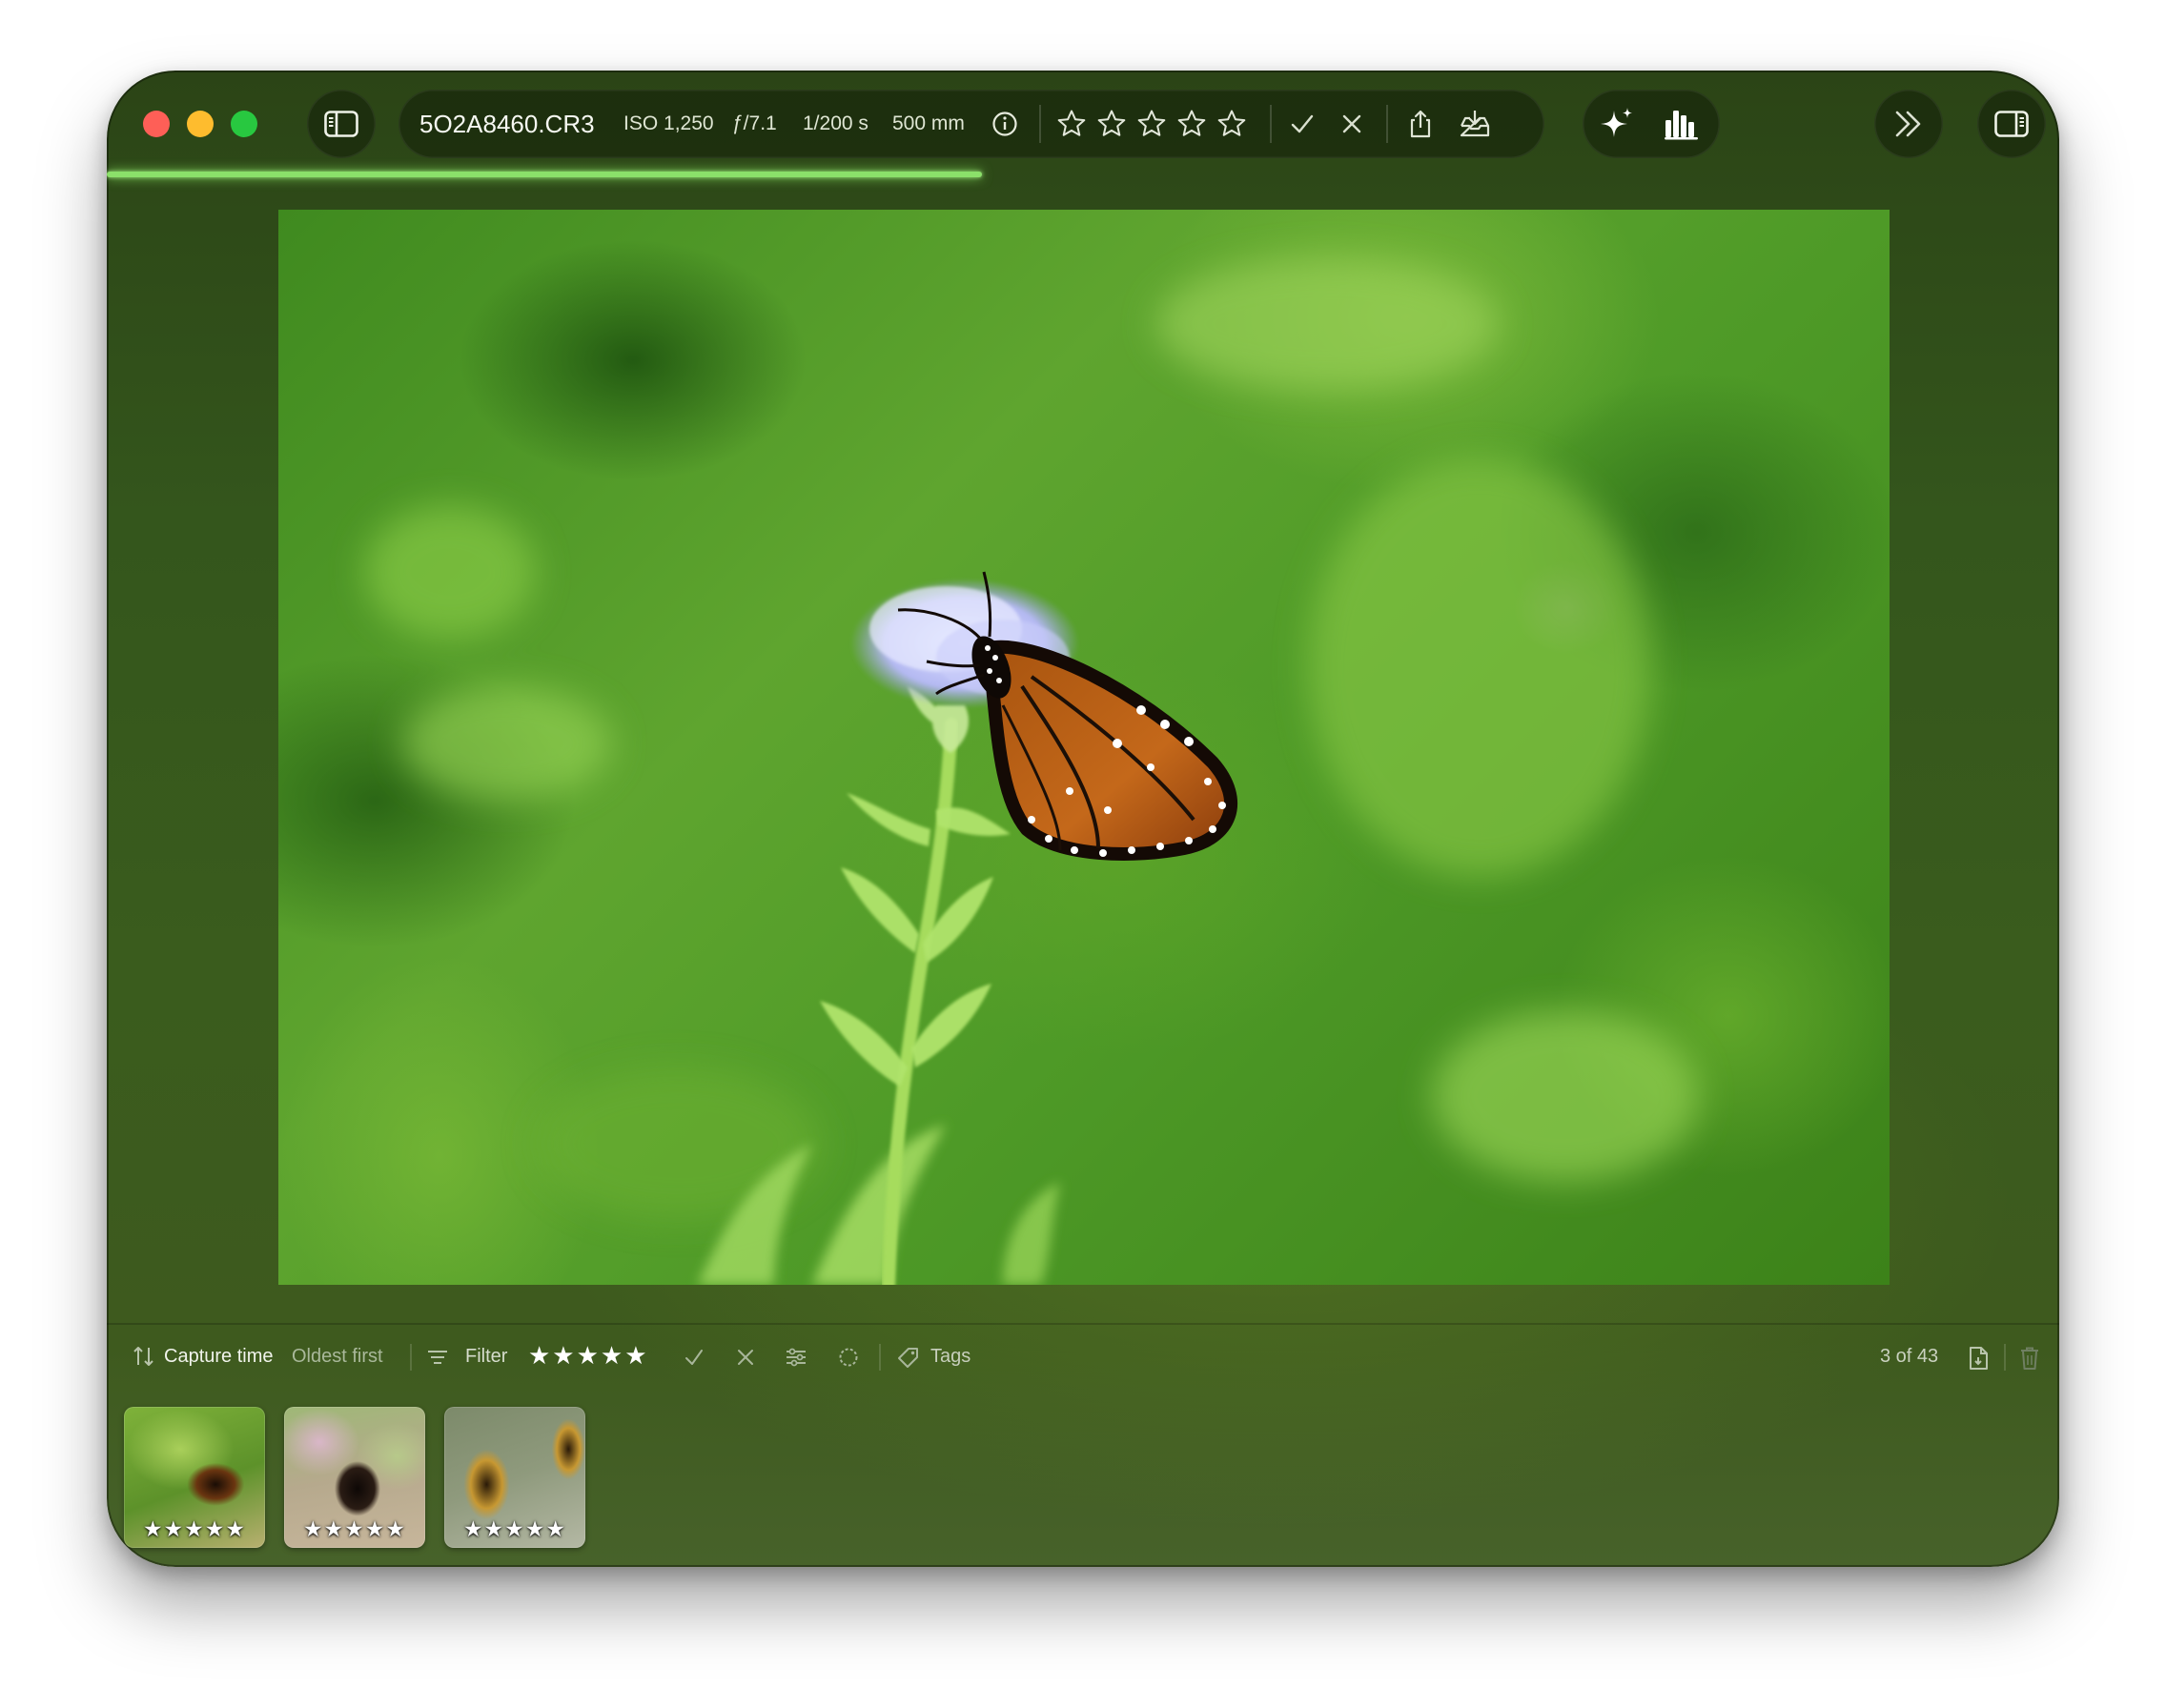  I want to click on filter-picked-icon, so click(694, 1357).